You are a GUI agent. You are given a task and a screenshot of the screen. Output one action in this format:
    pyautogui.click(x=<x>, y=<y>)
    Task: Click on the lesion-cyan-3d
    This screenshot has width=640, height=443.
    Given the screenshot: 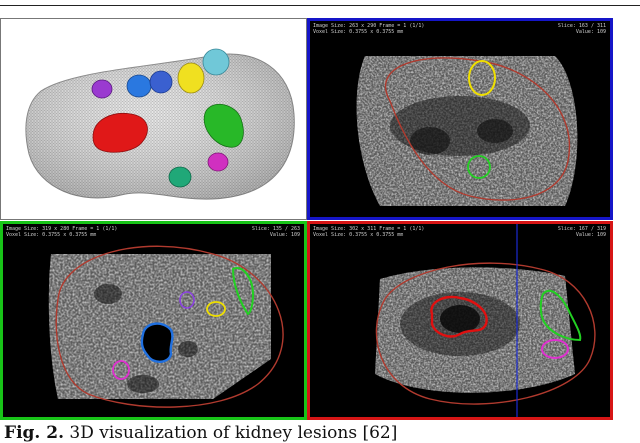 What is the action you would take?
    pyautogui.click(x=216, y=62)
    